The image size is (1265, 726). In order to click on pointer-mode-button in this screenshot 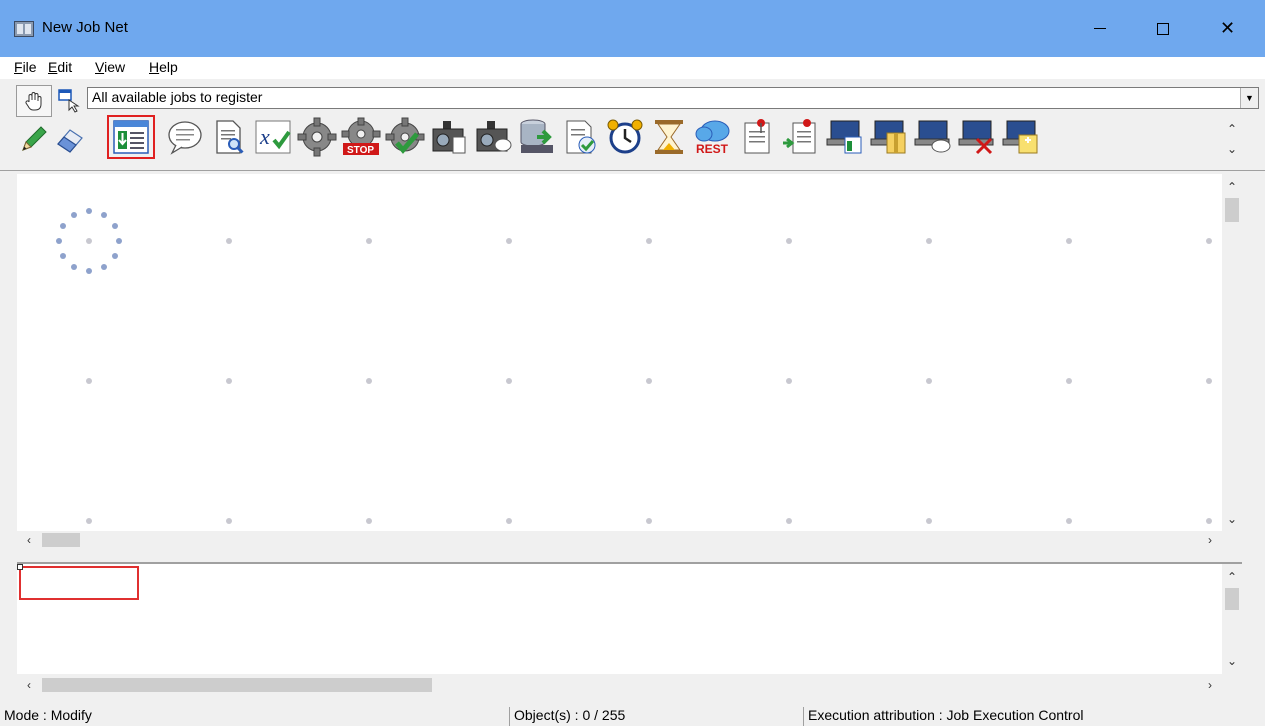, I will do `click(70, 101)`.